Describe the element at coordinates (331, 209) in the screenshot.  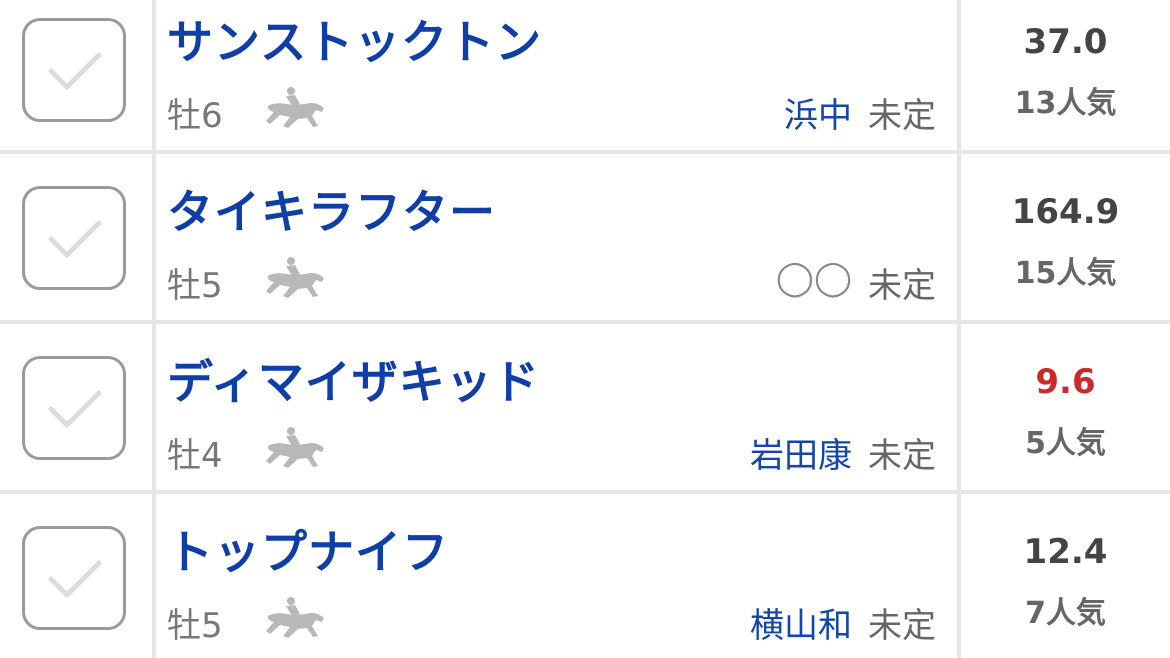
I see `horse-name: タイキラフター` at that location.